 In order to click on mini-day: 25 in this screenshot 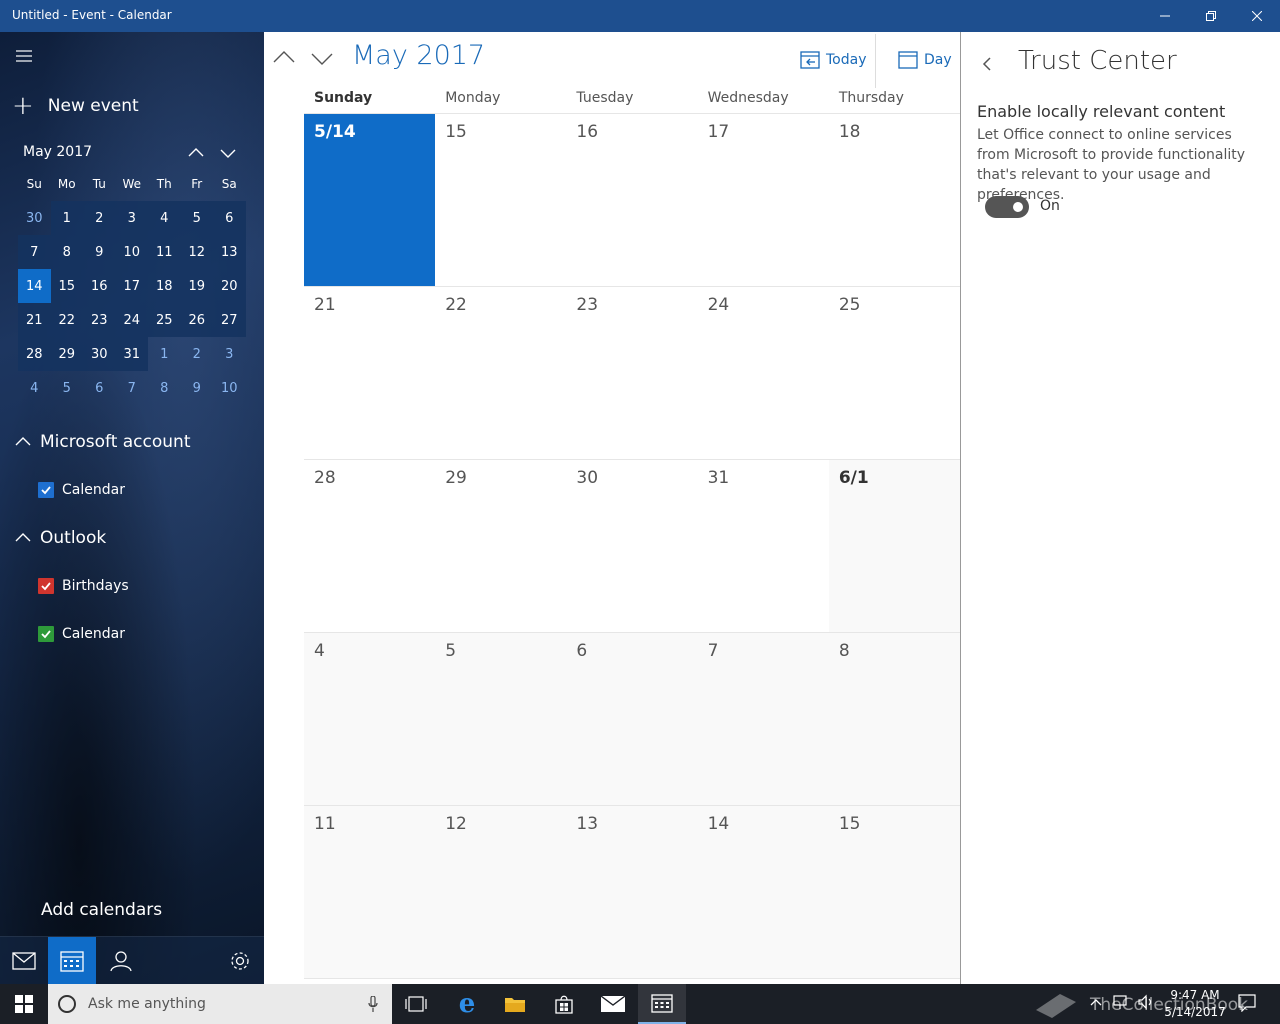, I will do `click(164, 320)`.